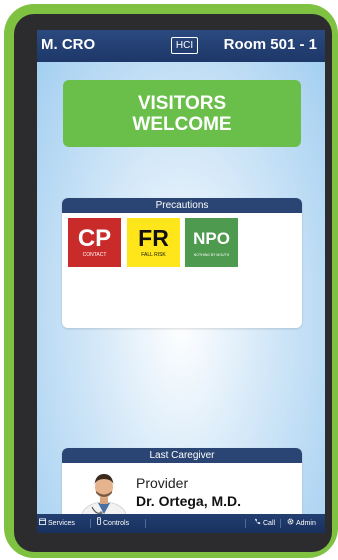 The image size is (338, 560). What do you see at coordinates (104, 496) in the screenshot?
I see `doctor-avatar-icon` at bounding box center [104, 496].